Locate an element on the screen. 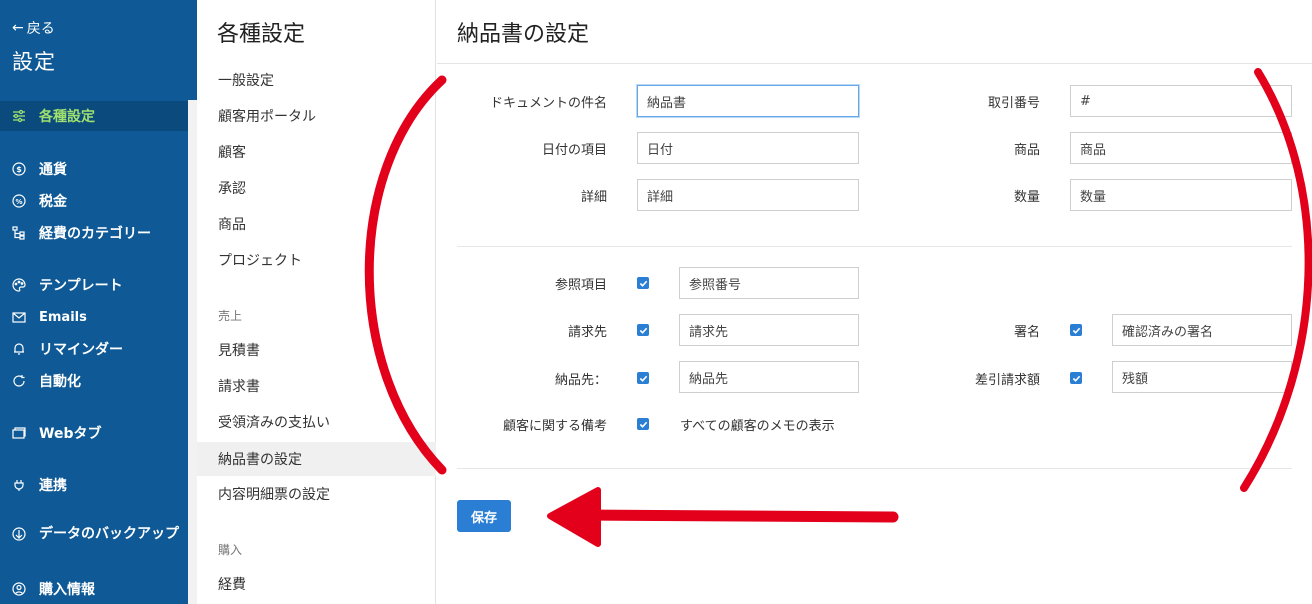 This screenshot has height=604, width=1312. user-circle-icon is located at coordinates (19, 589).